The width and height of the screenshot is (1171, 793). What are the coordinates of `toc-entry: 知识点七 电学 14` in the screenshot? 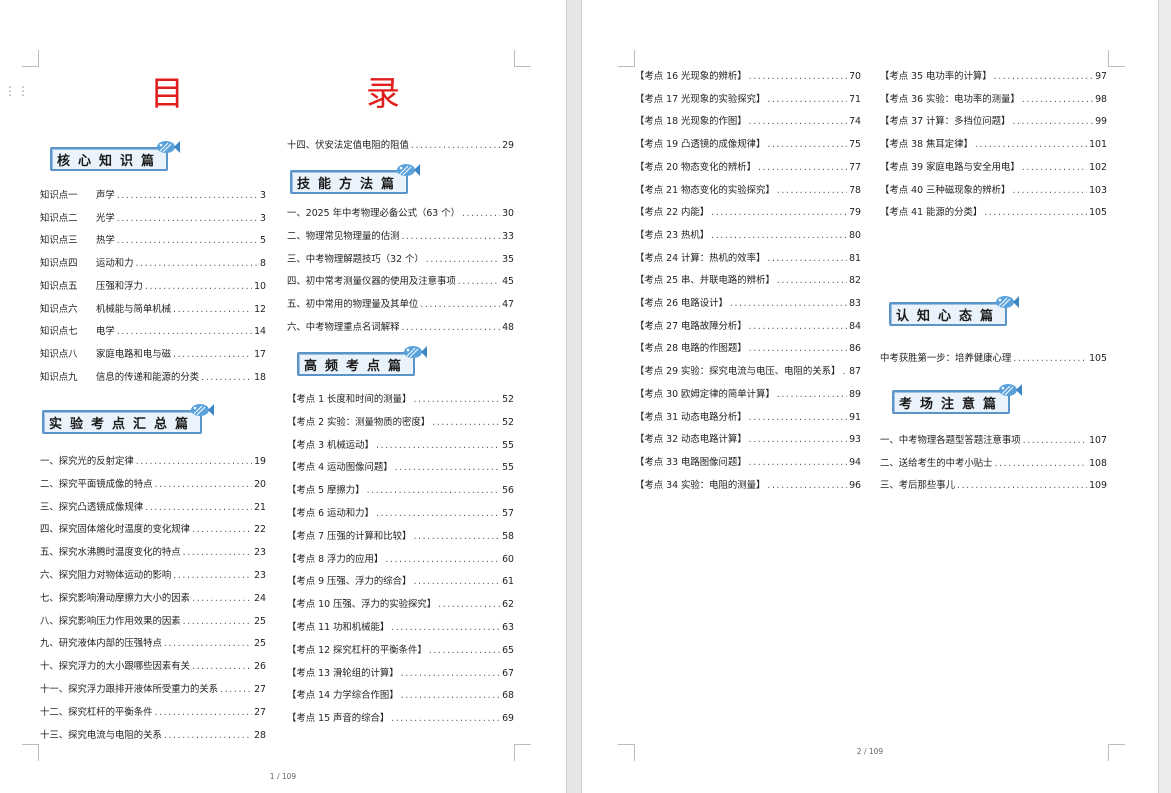 It's located at (153, 332).